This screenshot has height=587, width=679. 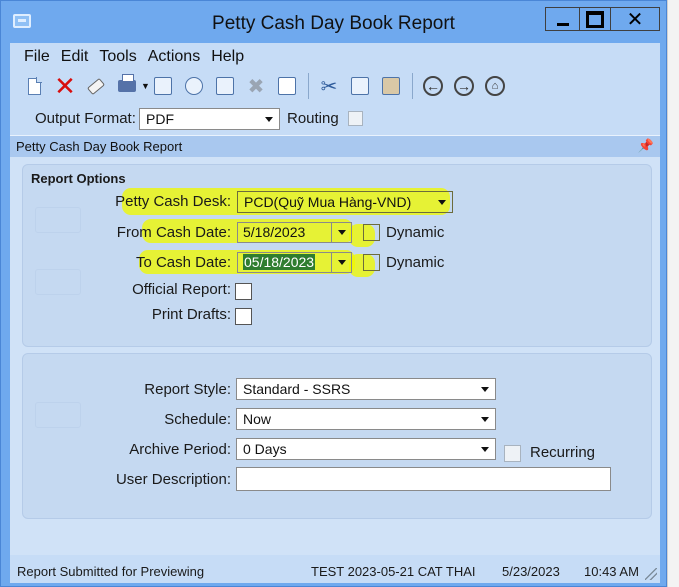 What do you see at coordinates (335, 146) in the screenshot?
I see `section-header: Petty Cash Day Book Report 📌` at bounding box center [335, 146].